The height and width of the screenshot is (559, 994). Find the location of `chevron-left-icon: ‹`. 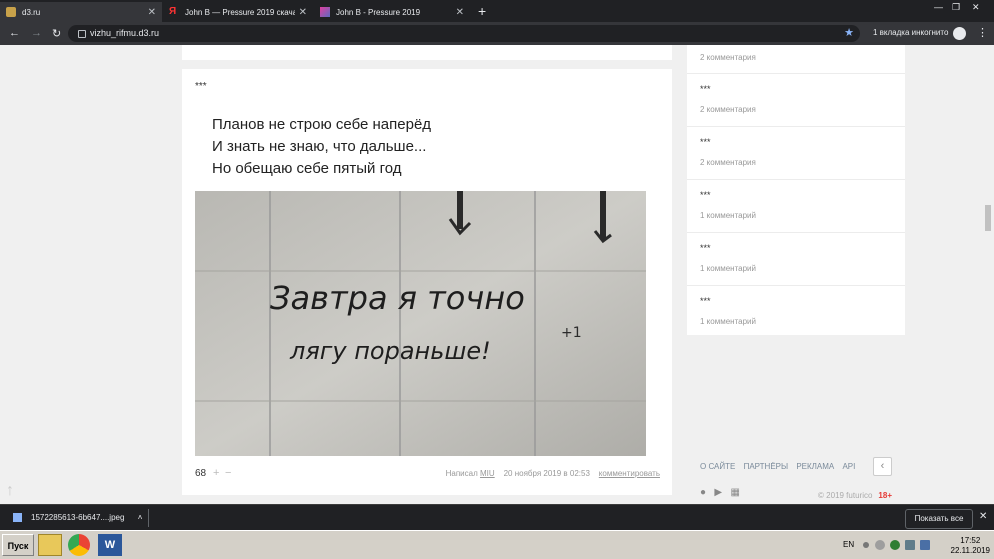

chevron-left-icon: ‹ is located at coordinates (882, 466).